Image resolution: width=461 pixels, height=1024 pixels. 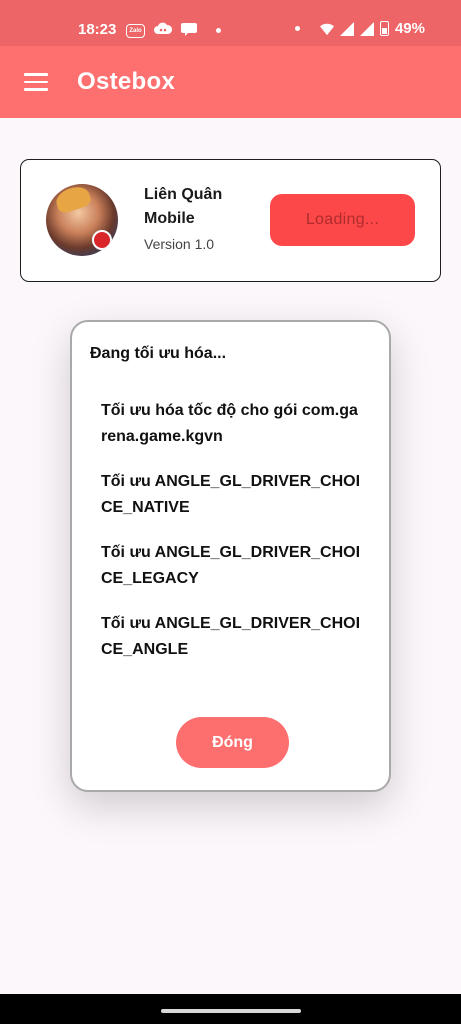 I want to click on app-bar: Ostebox, so click(x=230, y=82).